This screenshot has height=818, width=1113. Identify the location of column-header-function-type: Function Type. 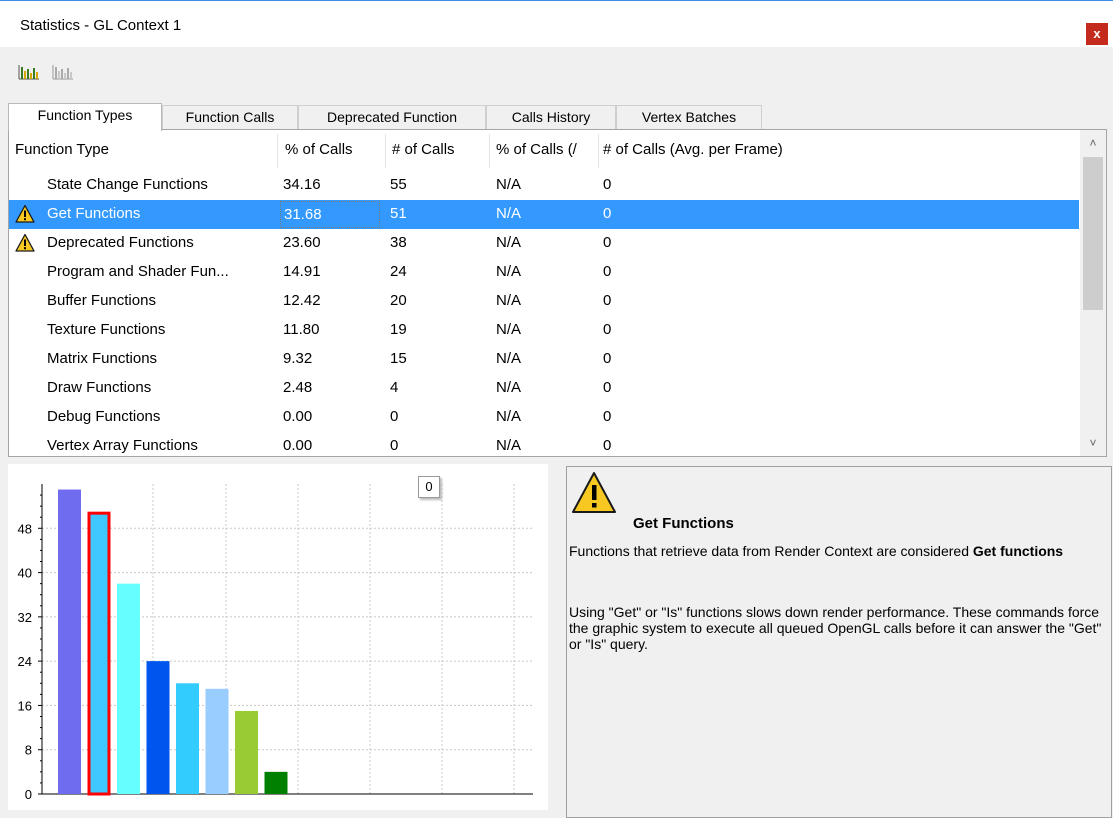
(144, 151).